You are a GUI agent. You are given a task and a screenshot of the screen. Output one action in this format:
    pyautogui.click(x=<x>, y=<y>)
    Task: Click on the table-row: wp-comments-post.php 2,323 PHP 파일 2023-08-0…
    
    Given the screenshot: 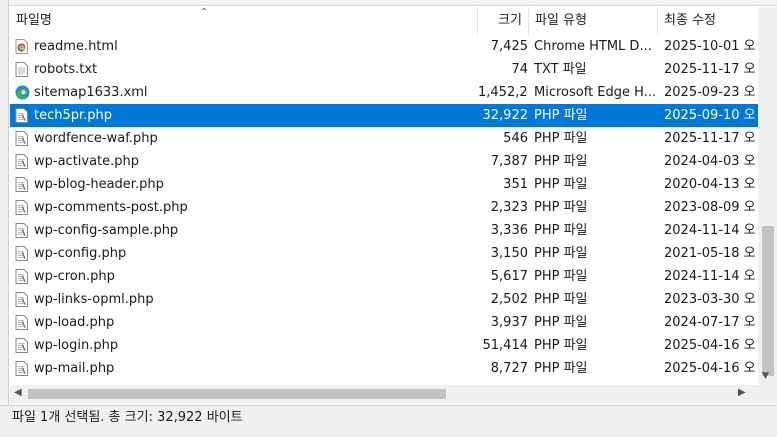 What is the action you would take?
    pyautogui.click(x=384, y=207)
    